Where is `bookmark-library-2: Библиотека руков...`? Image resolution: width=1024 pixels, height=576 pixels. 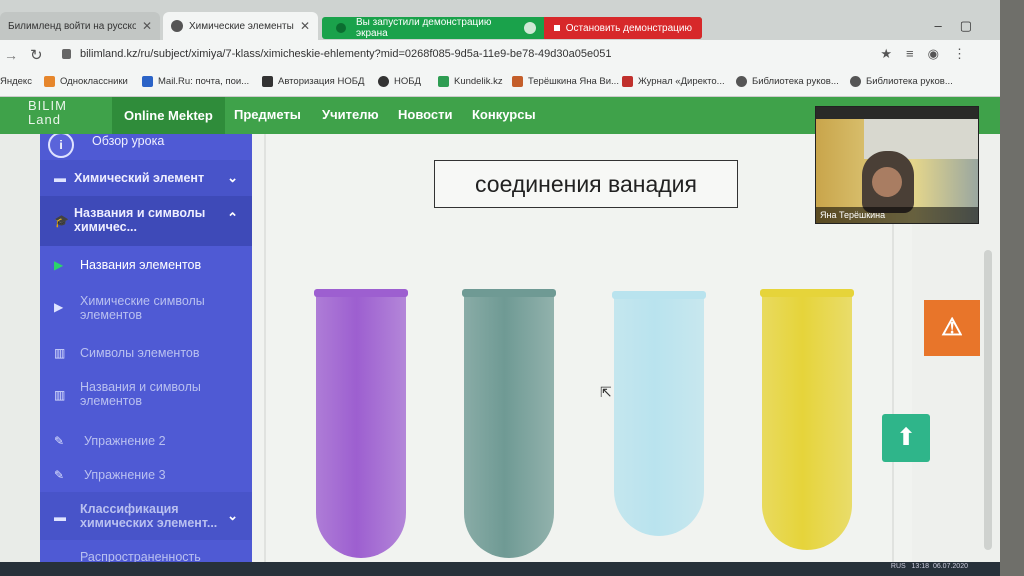 bookmark-library-2: Библиотека руков... is located at coordinates (901, 81).